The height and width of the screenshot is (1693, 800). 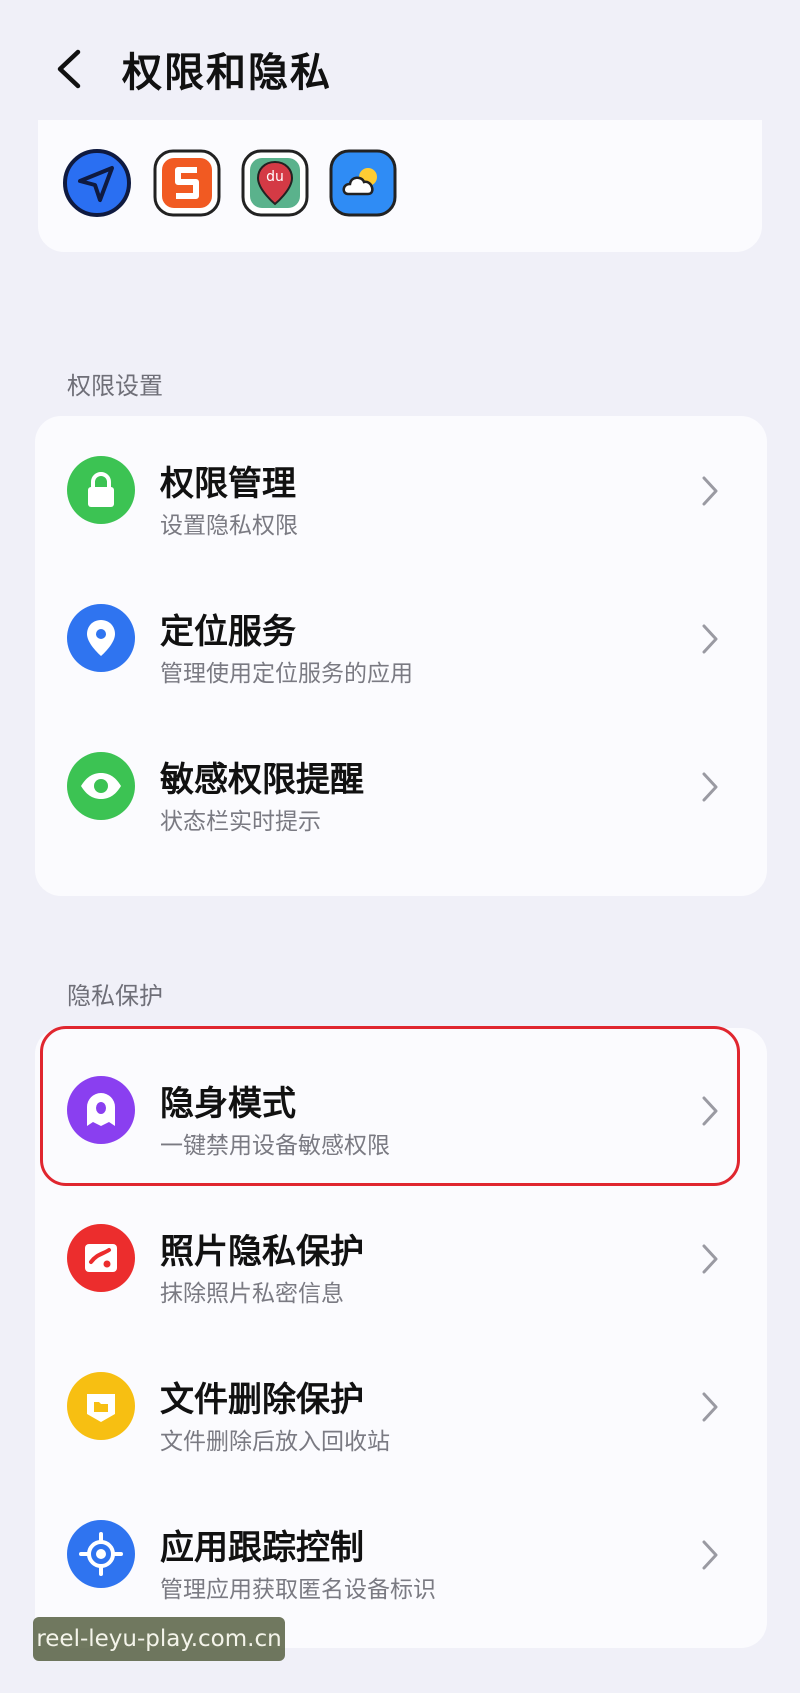 What do you see at coordinates (401, 1110) in the screenshot?
I see `incognito-mode-row: 隐身模式 一键禁用设备敏感权限` at bounding box center [401, 1110].